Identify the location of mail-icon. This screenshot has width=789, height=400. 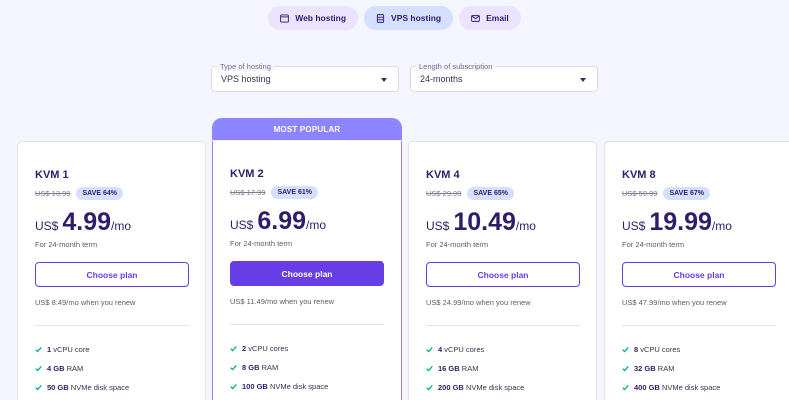
(475, 18).